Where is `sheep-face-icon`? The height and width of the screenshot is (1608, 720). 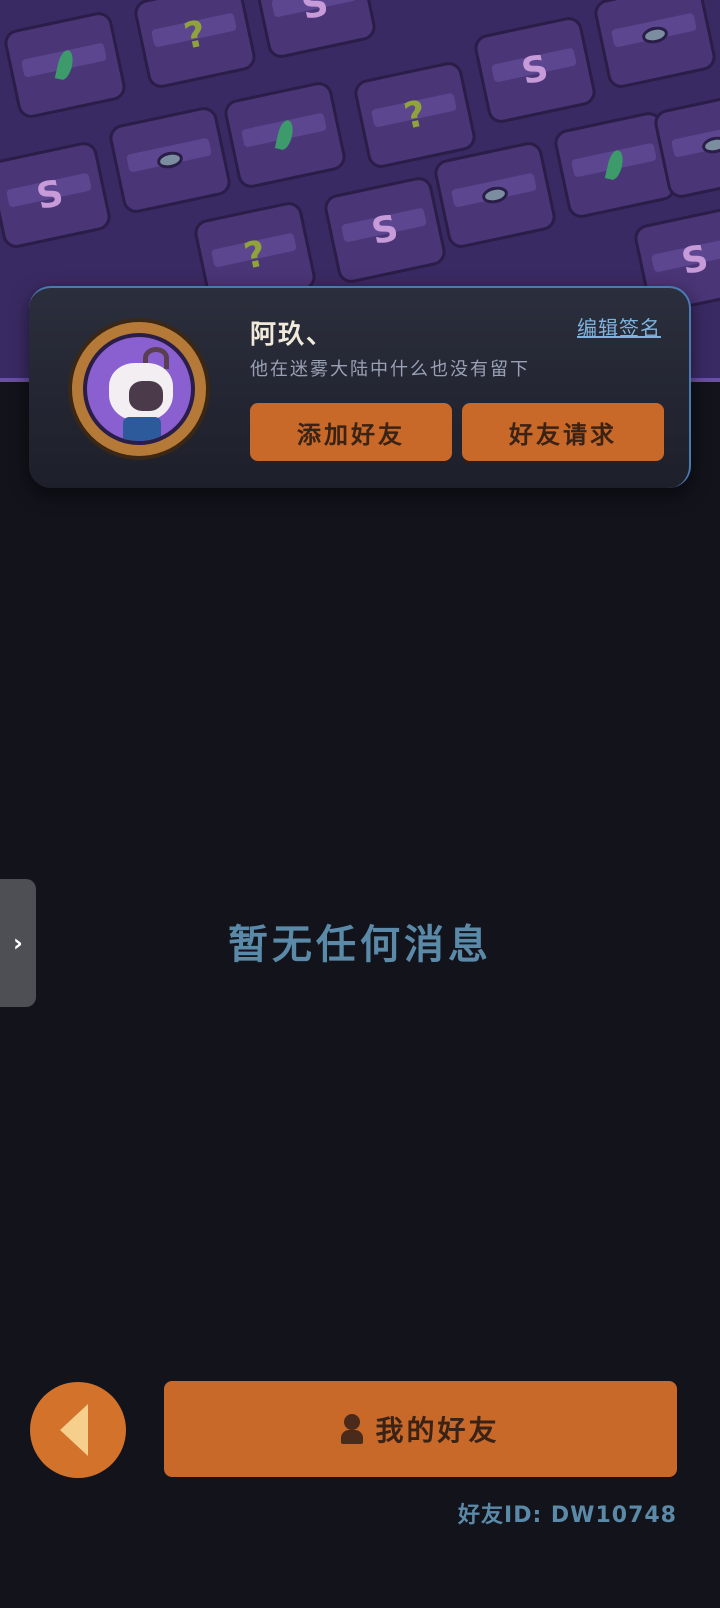 sheep-face-icon is located at coordinates (141, 392).